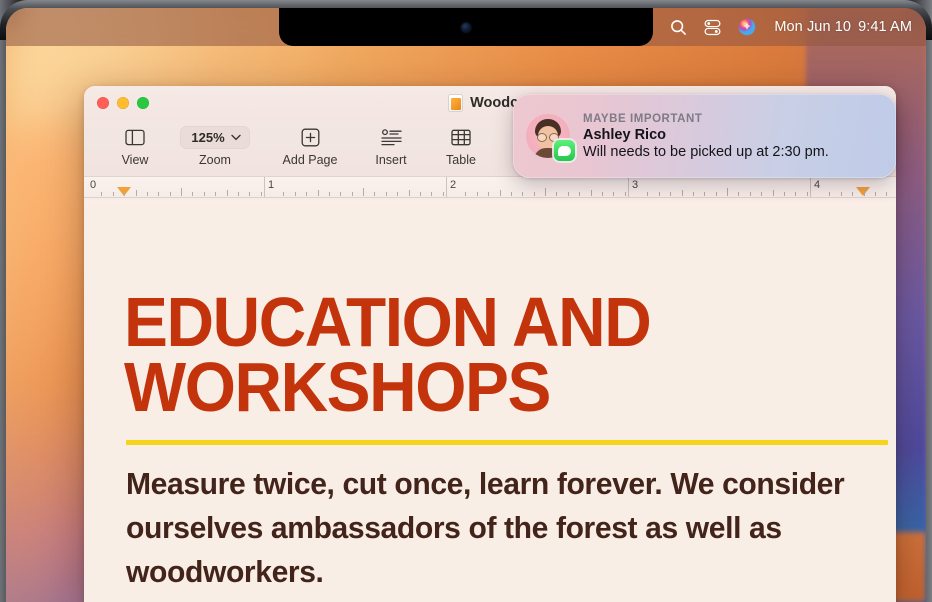 This screenshot has width=932, height=602. Describe the element at coordinates (116, 103) in the screenshot. I see `traffic-light-buttons` at that location.